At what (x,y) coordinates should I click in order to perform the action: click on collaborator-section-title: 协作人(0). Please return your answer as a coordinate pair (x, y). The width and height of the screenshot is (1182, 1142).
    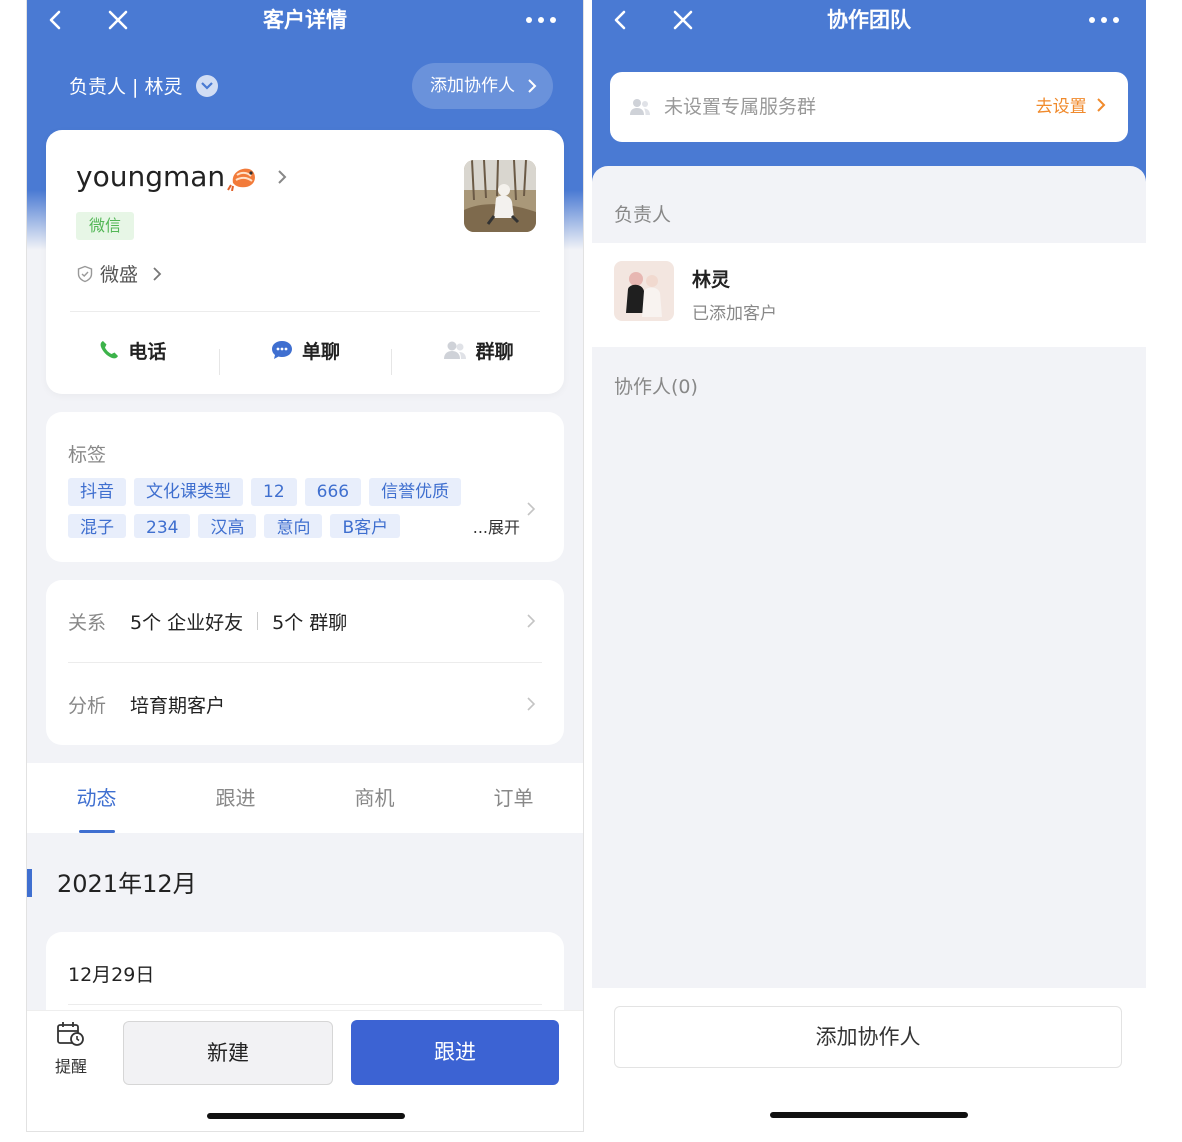
    Looking at the image, I should click on (656, 387).